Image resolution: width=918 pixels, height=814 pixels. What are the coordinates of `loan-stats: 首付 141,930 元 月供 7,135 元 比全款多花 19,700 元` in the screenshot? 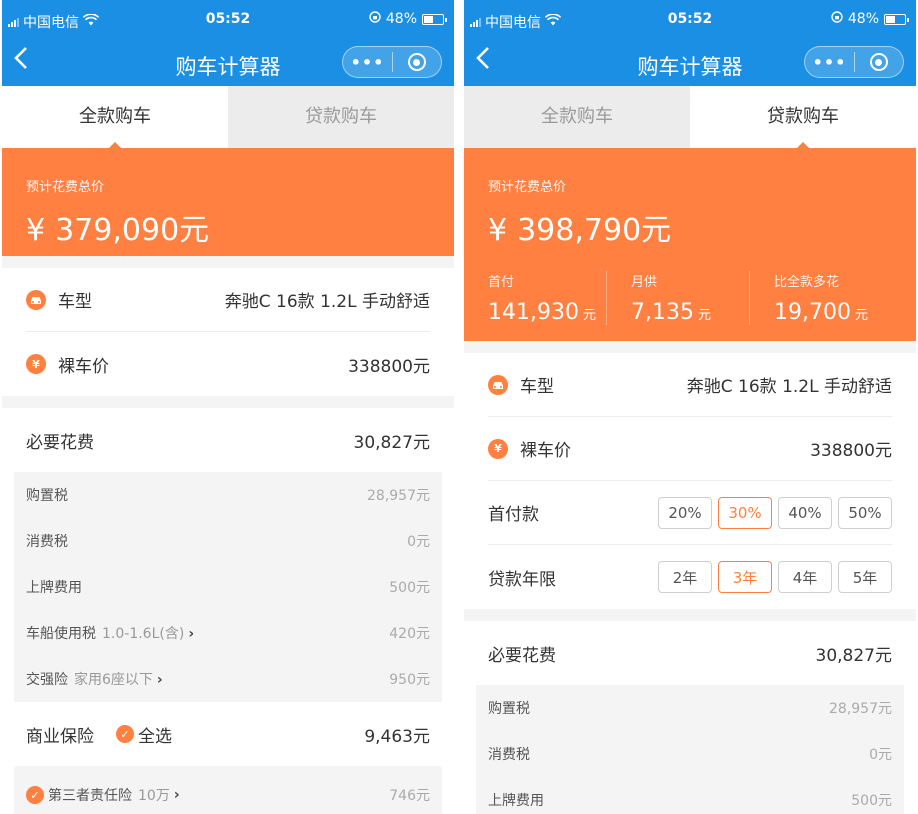 It's located at (690, 298).